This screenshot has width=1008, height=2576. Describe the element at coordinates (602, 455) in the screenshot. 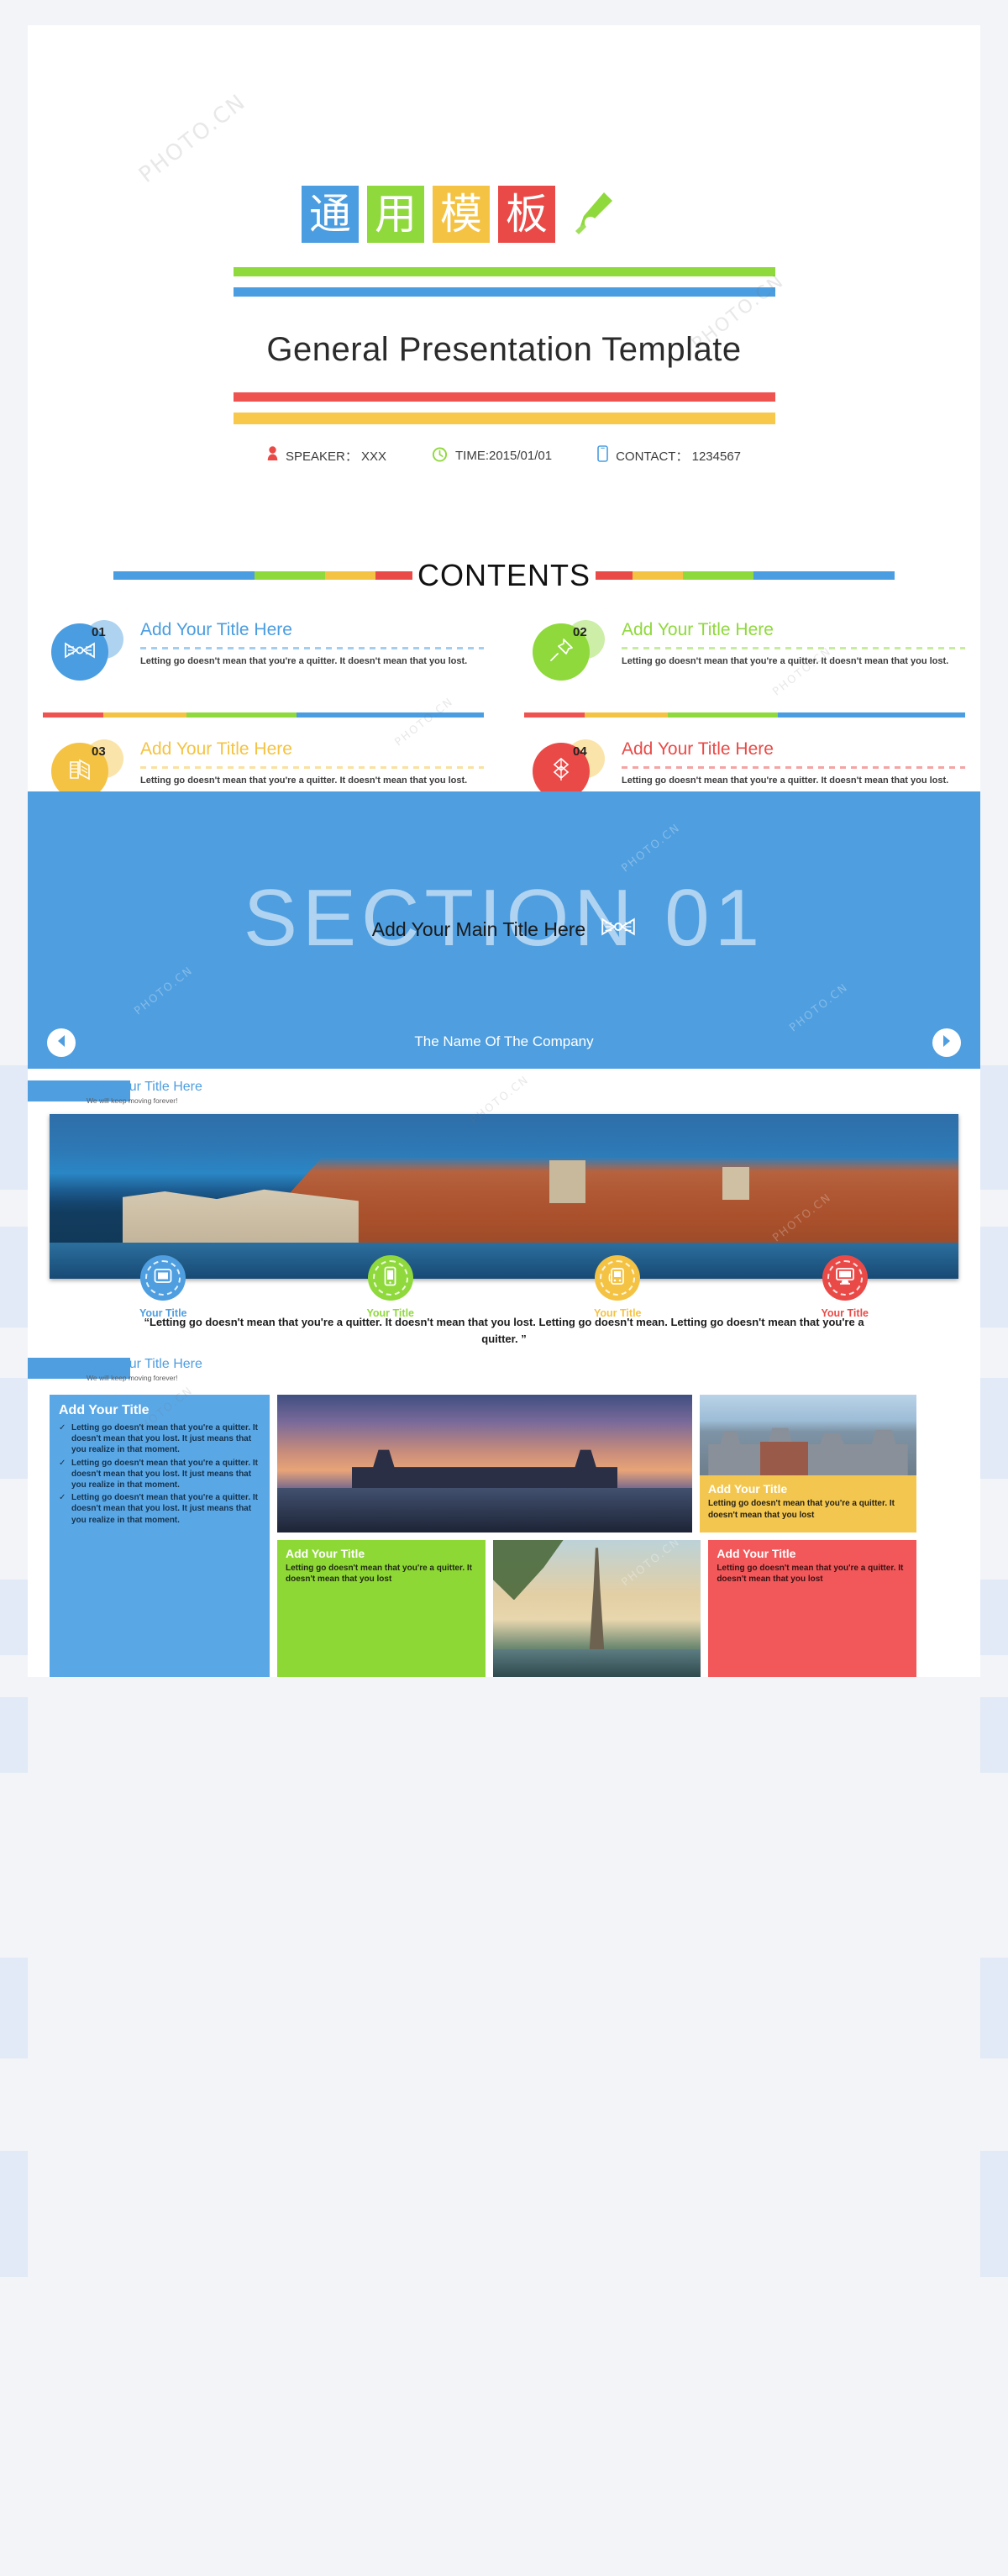

I see `phone-icon` at that location.